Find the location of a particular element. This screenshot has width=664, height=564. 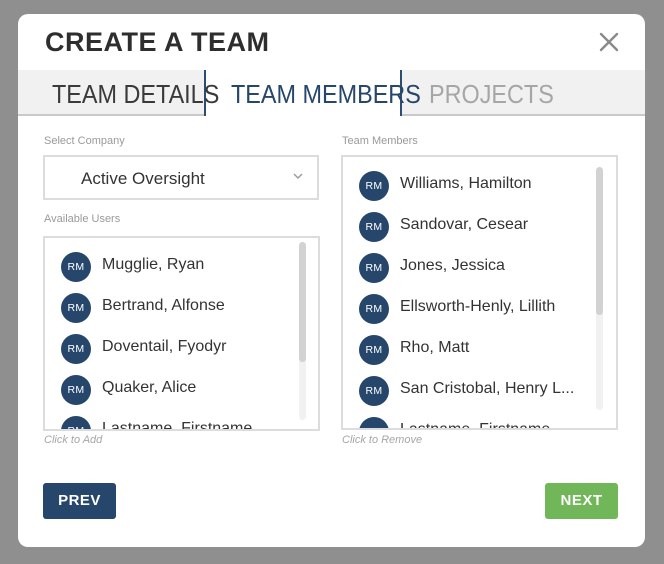

click-to-remove-hint: Click to Remove is located at coordinates (382, 440).